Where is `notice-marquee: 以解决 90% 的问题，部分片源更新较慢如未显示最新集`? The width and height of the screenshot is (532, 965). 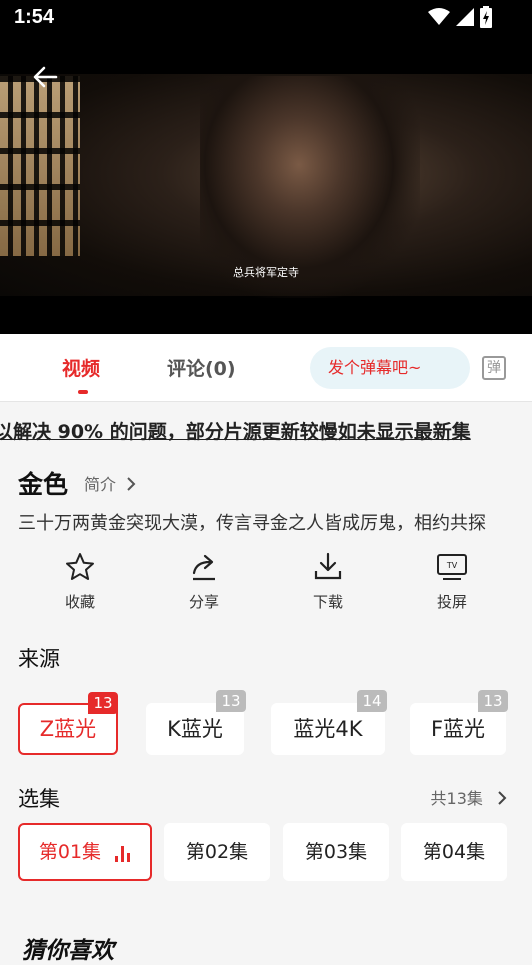 notice-marquee: 以解决 90% 的问题，部分片源更新较慢如未显示最新集 is located at coordinates (266, 432).